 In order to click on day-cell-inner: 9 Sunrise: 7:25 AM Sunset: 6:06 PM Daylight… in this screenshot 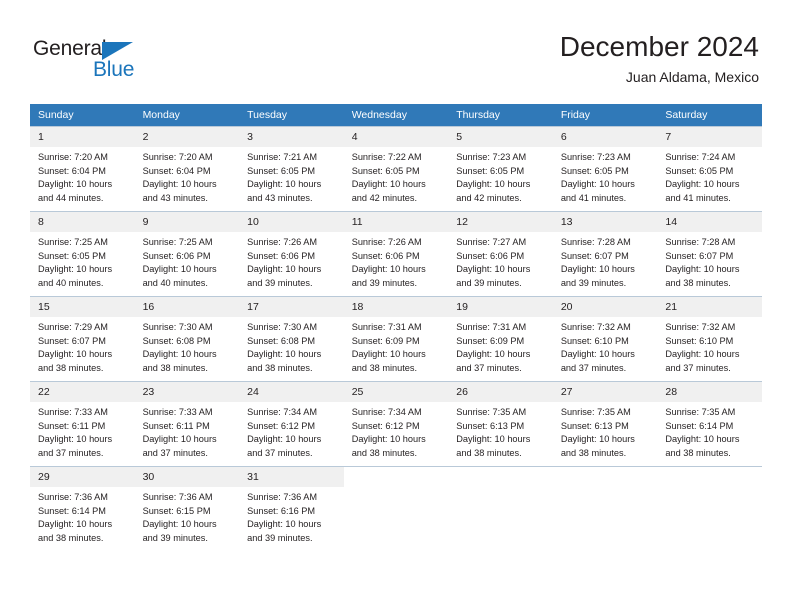, I will do `click(187, 254)`.